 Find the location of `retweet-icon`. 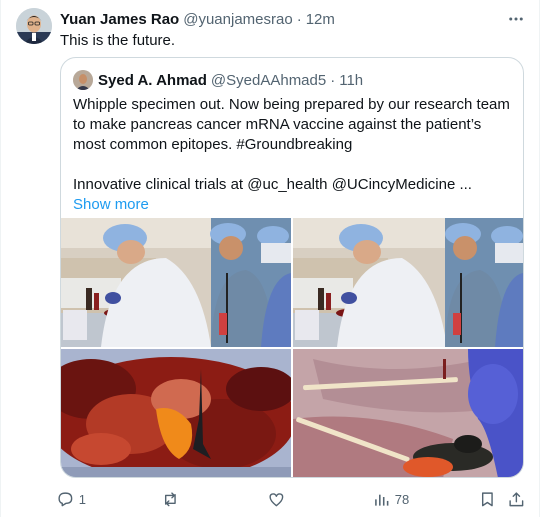

retweet-icon is located at coordinates (170, 499).